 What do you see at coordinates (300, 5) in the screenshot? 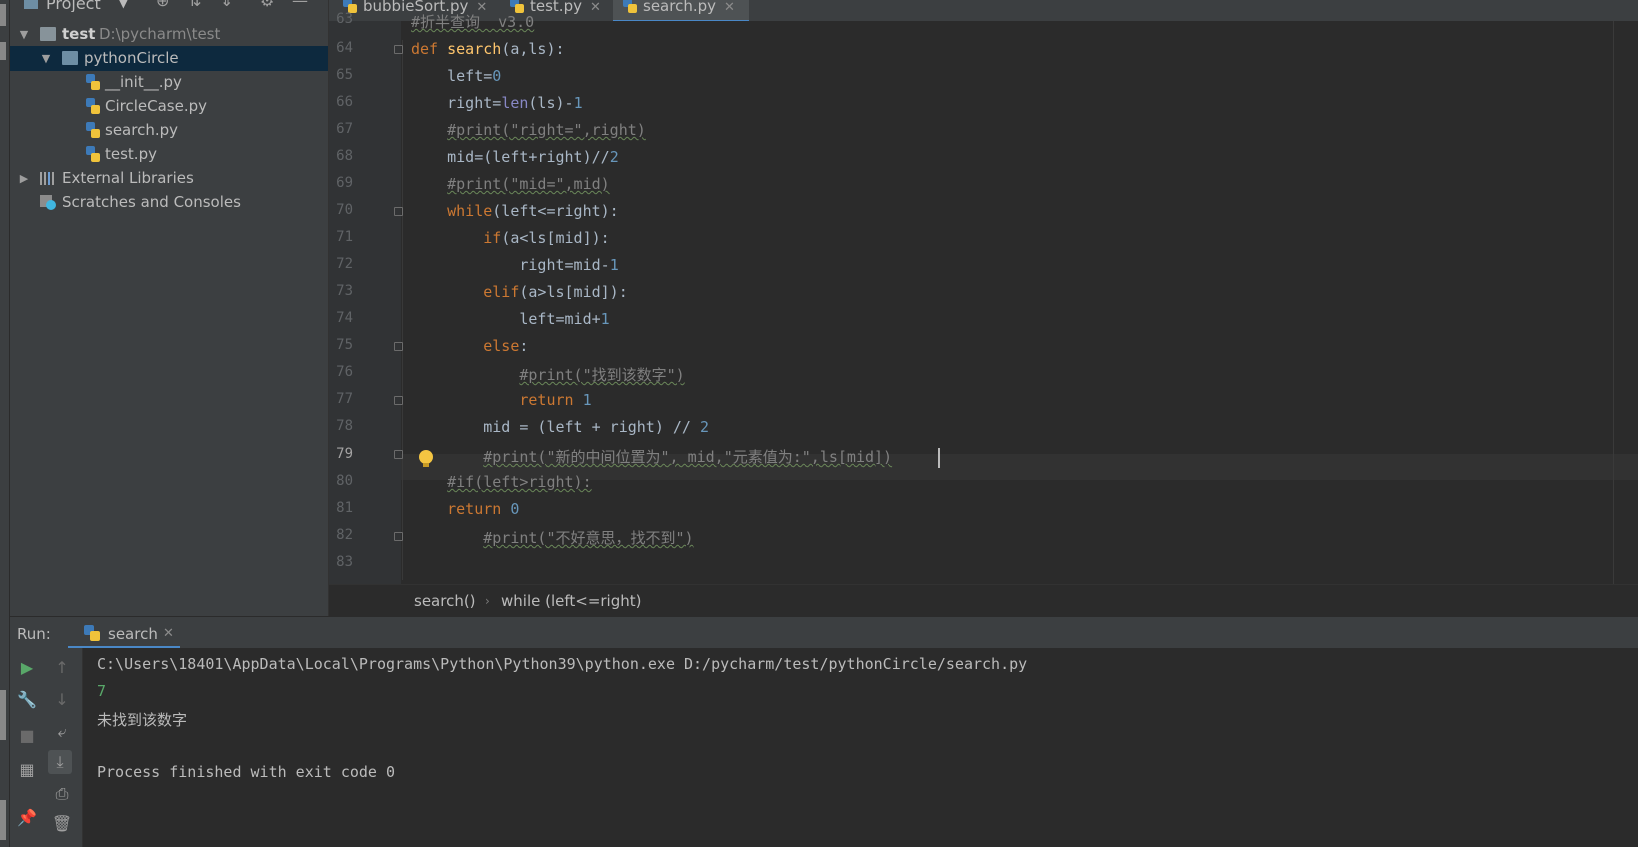
I see `minimize-icon: —` at bounding box center [300, 5].